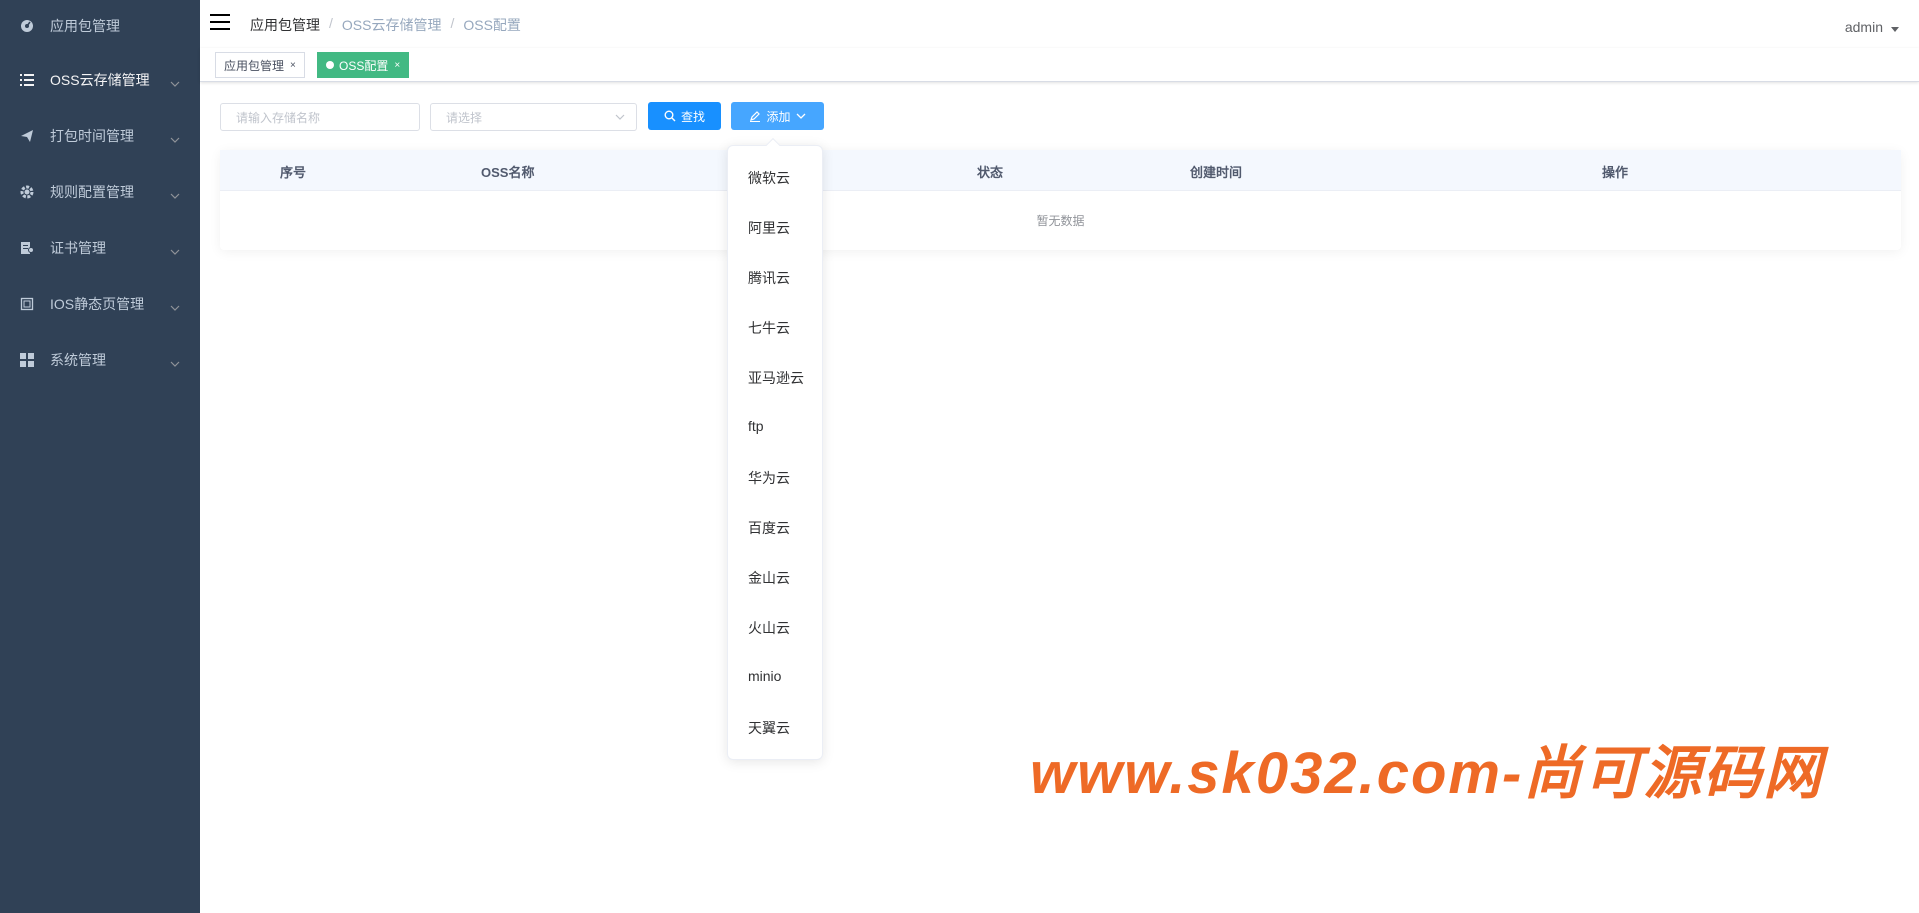 Image resolution: width=1919 pixels, height=913 pixels. What do you see at coordinates (769, 728) in the screenshot?
I see `dropdown-item: 天翼云` at bounding box center [769, 728].